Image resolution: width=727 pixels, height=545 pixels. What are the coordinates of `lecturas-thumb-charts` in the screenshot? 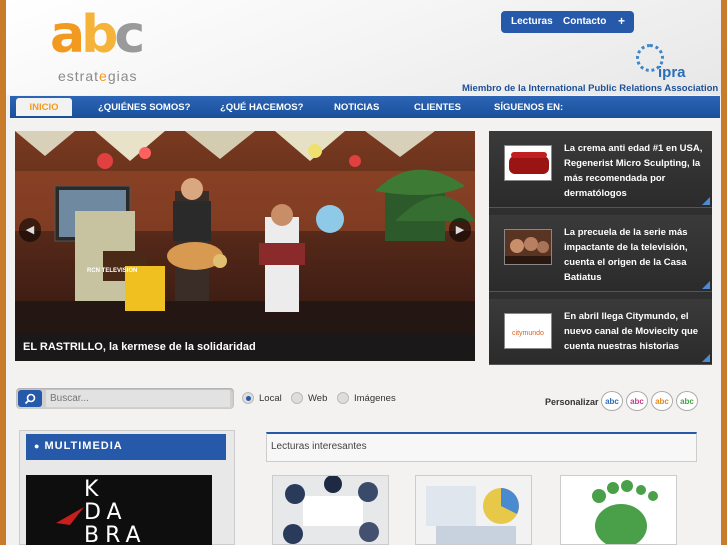 It's located at (473, 510).